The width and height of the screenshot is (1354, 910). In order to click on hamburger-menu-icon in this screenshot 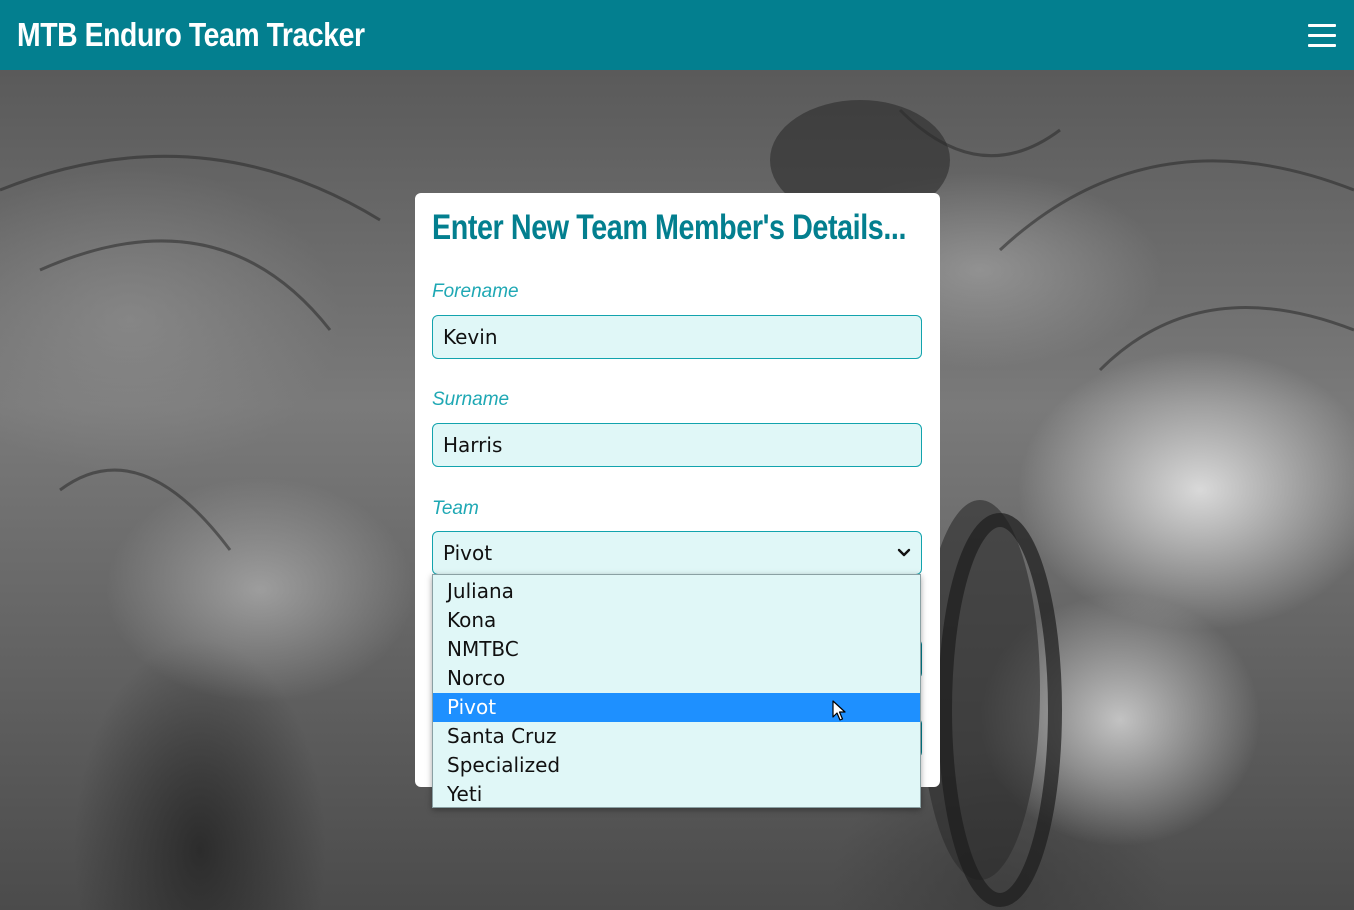, I will do `click(1322, 35)`.